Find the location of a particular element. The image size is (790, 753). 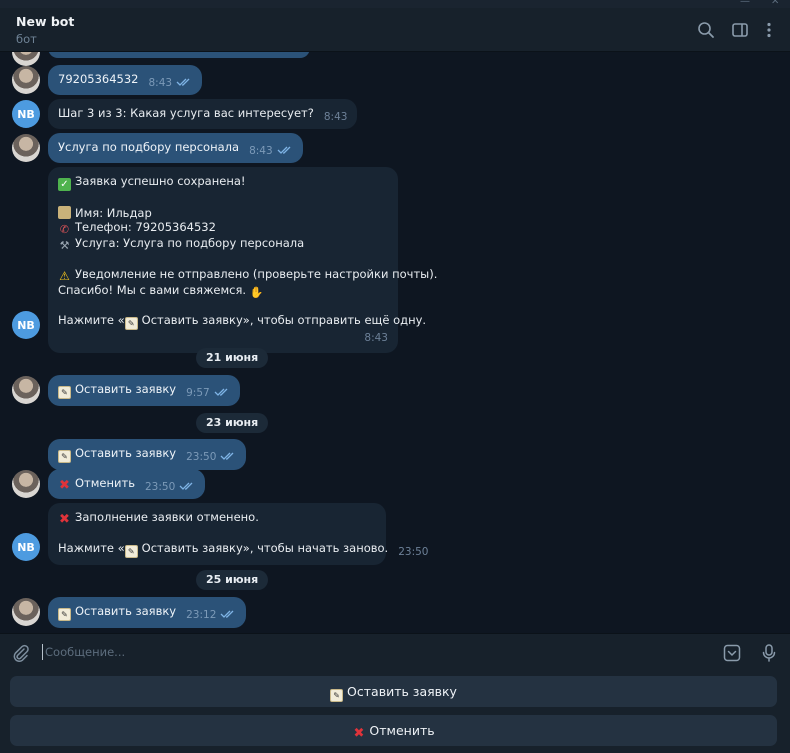

wrench-icon: ⚒ is located at coordinates (64, 245).